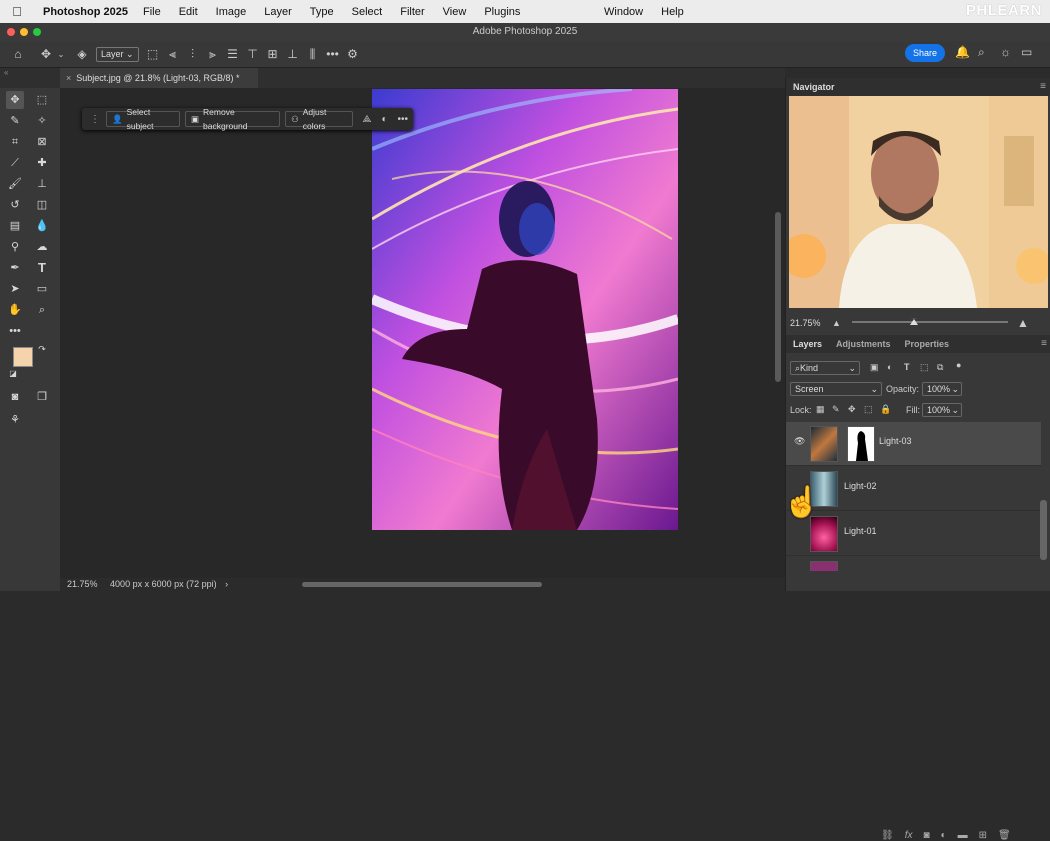 This screenshot has width=1050, height=841. Describe the element at coordinates (868, 409) in the screenshot. I see `lock-artboard-icon: ⬚` at that location.